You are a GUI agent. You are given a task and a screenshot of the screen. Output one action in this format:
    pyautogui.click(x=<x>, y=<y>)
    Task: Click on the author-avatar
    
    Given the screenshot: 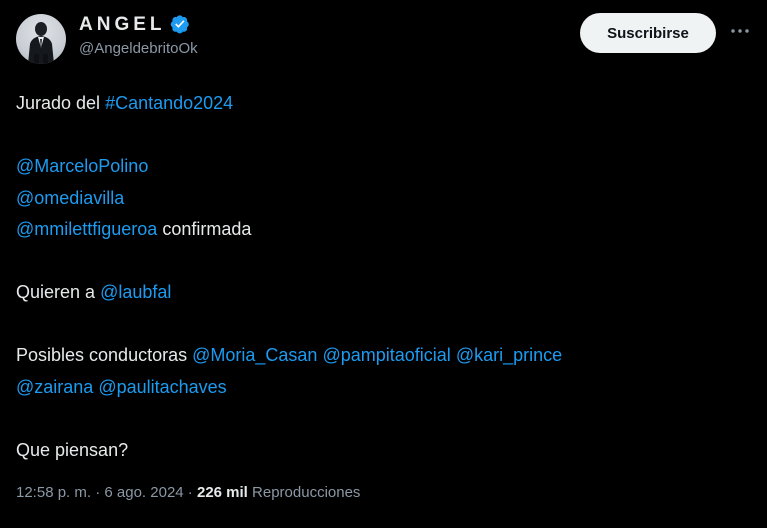 What is the action you would take?
    pyautogui.click(x=41, y=39)
    